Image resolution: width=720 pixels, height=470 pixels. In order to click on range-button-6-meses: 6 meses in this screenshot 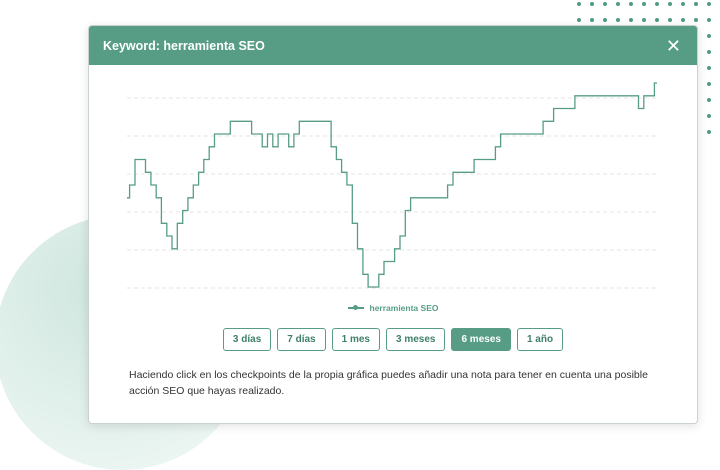, I will do `click(481, 339)`.